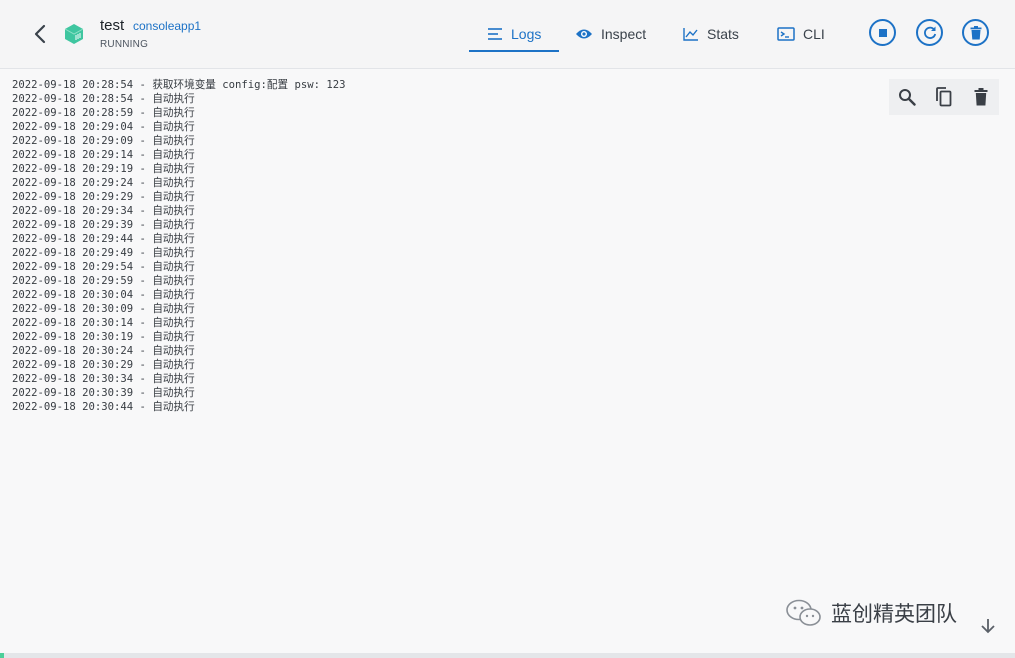  What do you see at coordinates (103, 155) in the screenshot?
I see `log-line: 2022-09-18 20:29:14 - 自动执行` at bounding box center [103, 155].